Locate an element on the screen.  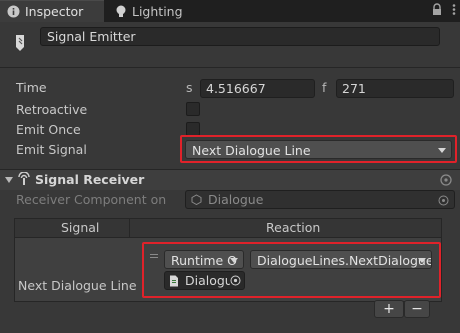
lock-icon is located at coordinates (437, 9).